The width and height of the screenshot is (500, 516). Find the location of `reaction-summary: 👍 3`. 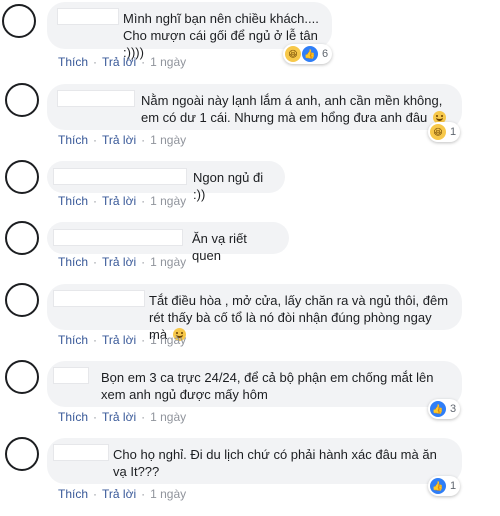

reaction-summary: 👍 3 is located at coordinates (444, 409).